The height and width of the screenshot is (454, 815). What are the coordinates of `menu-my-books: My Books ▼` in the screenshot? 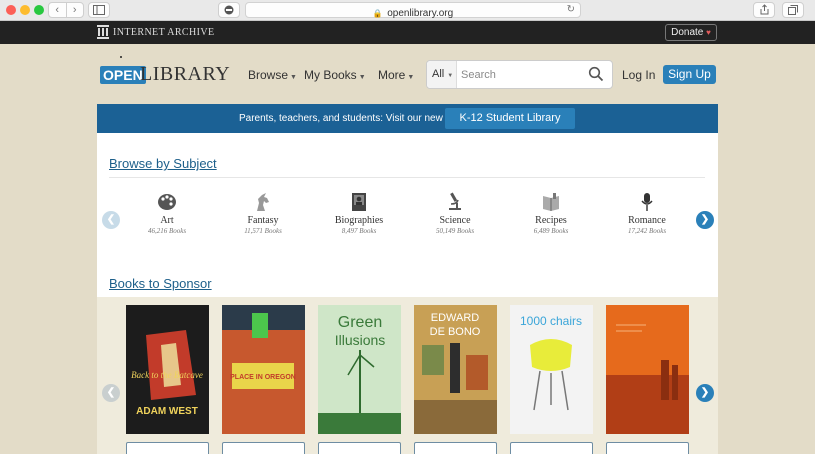 It's located at (335, 75).